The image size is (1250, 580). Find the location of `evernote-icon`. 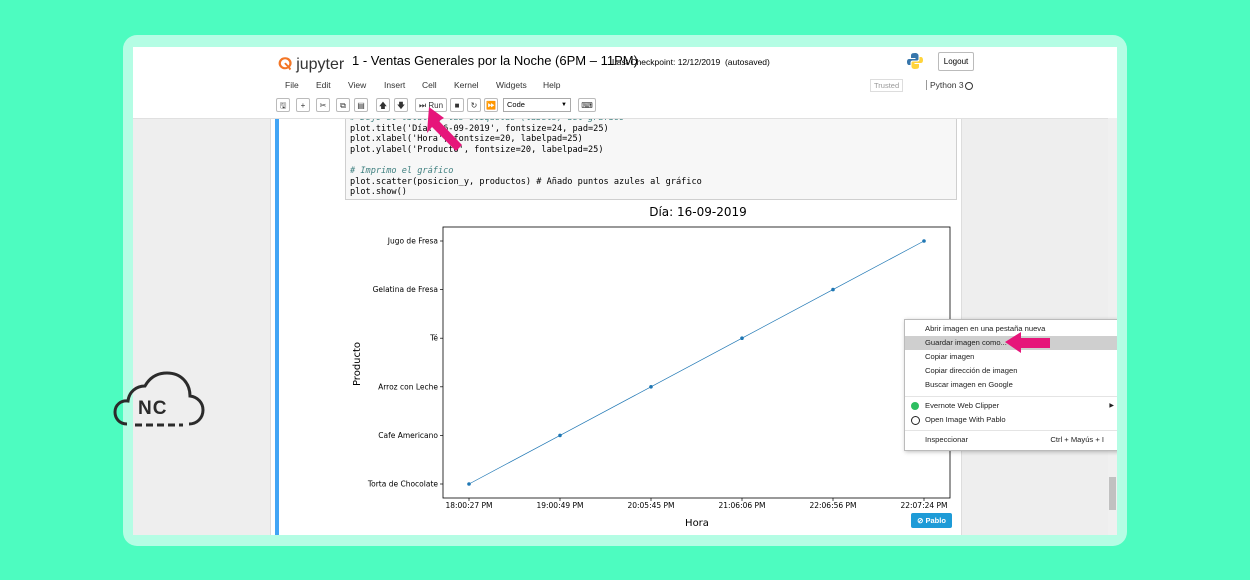

evernote-icon is located at coordinates (915, 406).